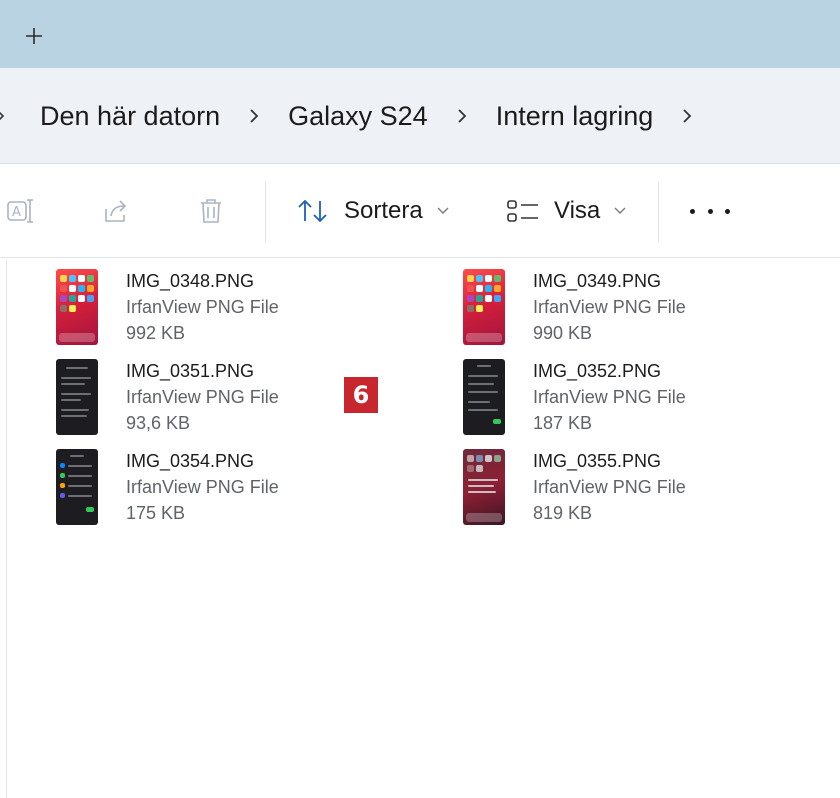  What do you see at coordinates (190, 281) in the screenshot?
I see `file-name: IMG_0348.PNG` at bounding box center [190, 281].